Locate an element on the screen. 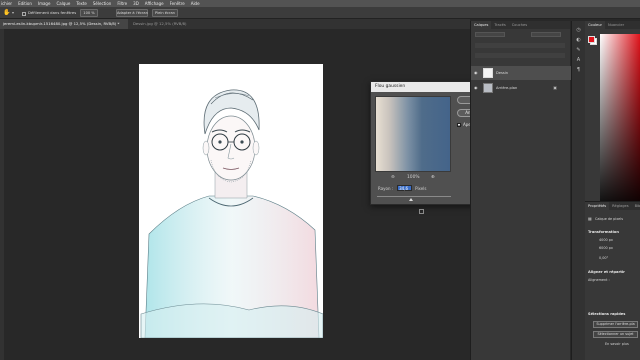  menu-view: Affichage is located at coordinates (154, 3).